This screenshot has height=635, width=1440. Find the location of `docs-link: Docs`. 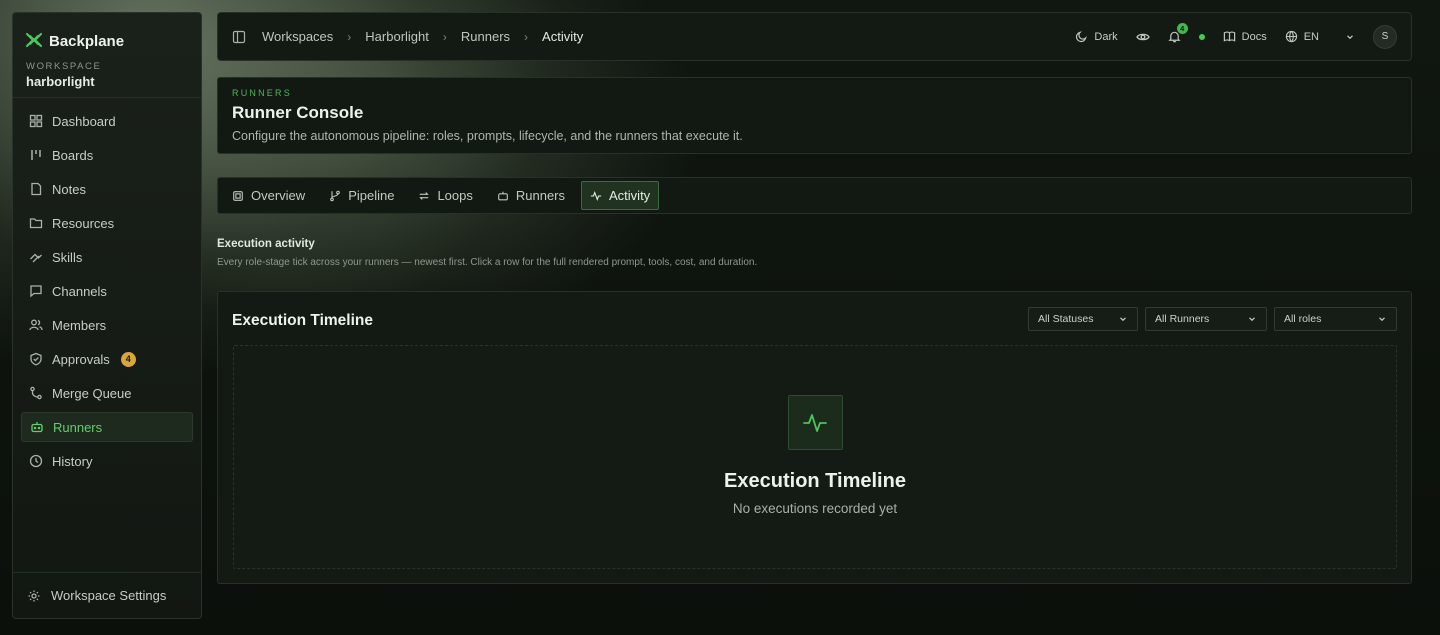

docs-link: Docs is located at coordinates (1245, 36).